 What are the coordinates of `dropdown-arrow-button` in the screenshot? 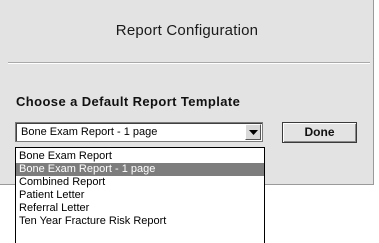 It's located at (253, 132).